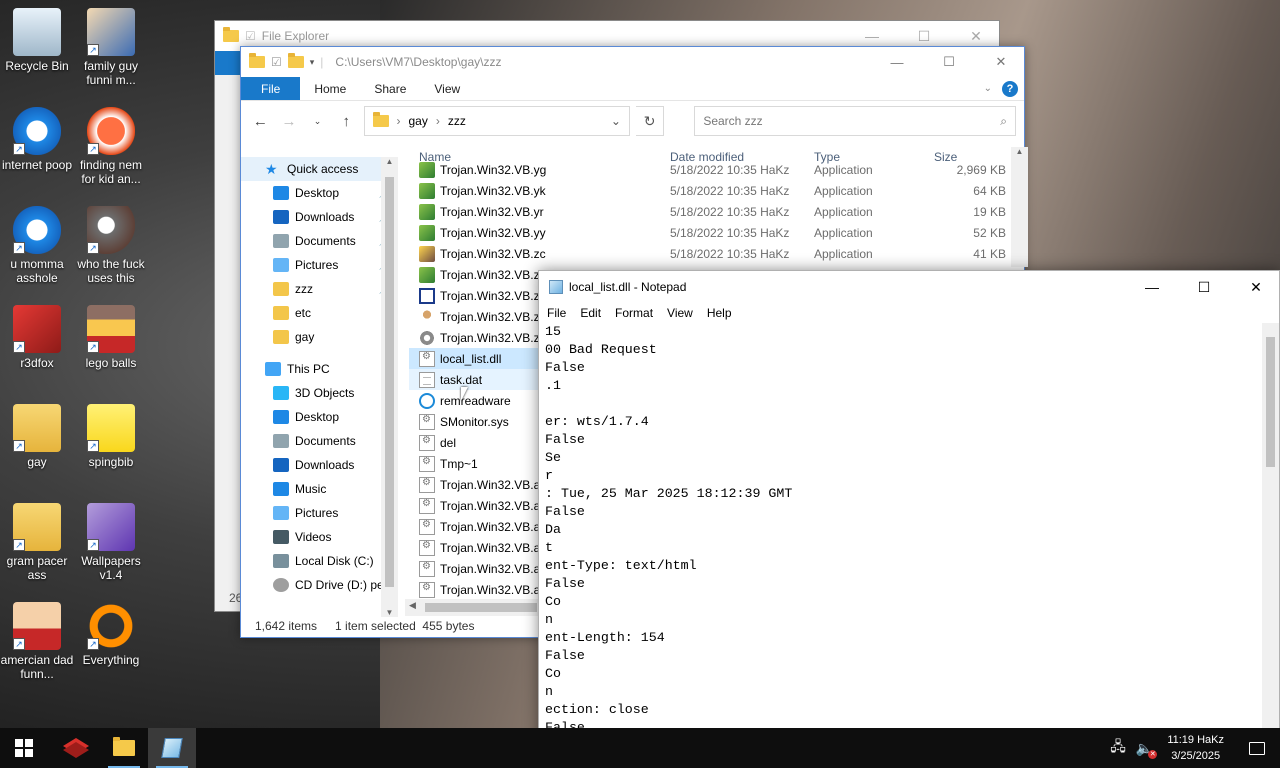 Image resolution: width=1280 pixels, height=768 pixels. What do you see at coordinates (319, 393) in the screenshot?
I see `nav-item-3d-objects: 3D Objects` at bounding box center [319, 393].